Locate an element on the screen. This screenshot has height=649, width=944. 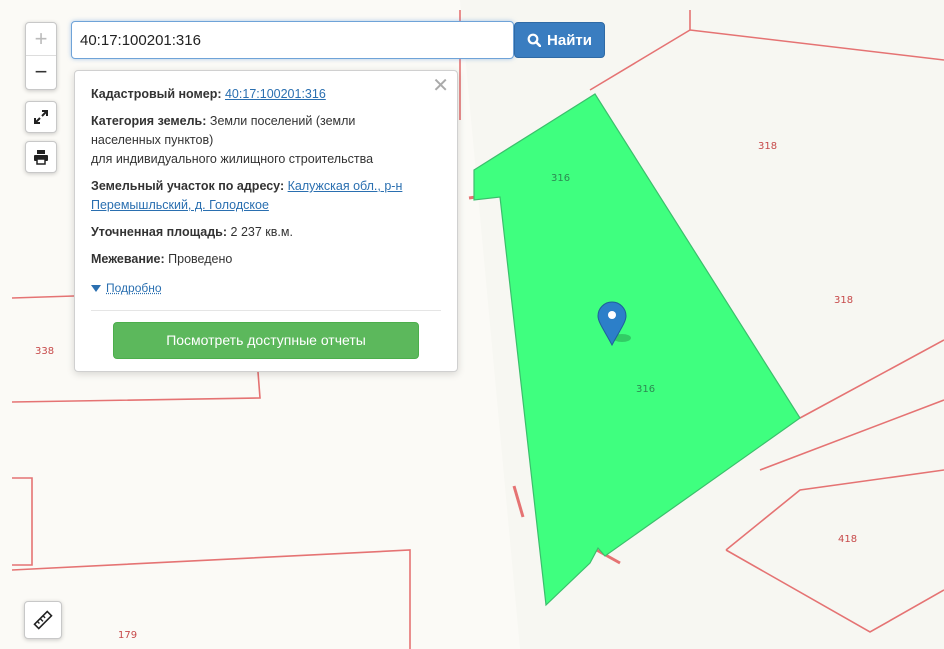
survey-row: Межевание: Проведено is located at coordinates (266, 259).